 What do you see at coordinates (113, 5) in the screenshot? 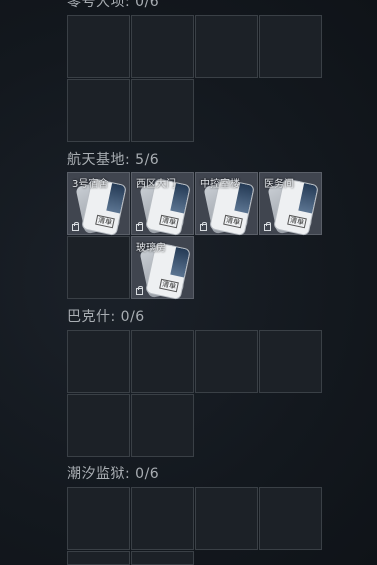
I see `section-title-zero-dam: 零号大坝: 0/6` at bounding box center [113, 5].